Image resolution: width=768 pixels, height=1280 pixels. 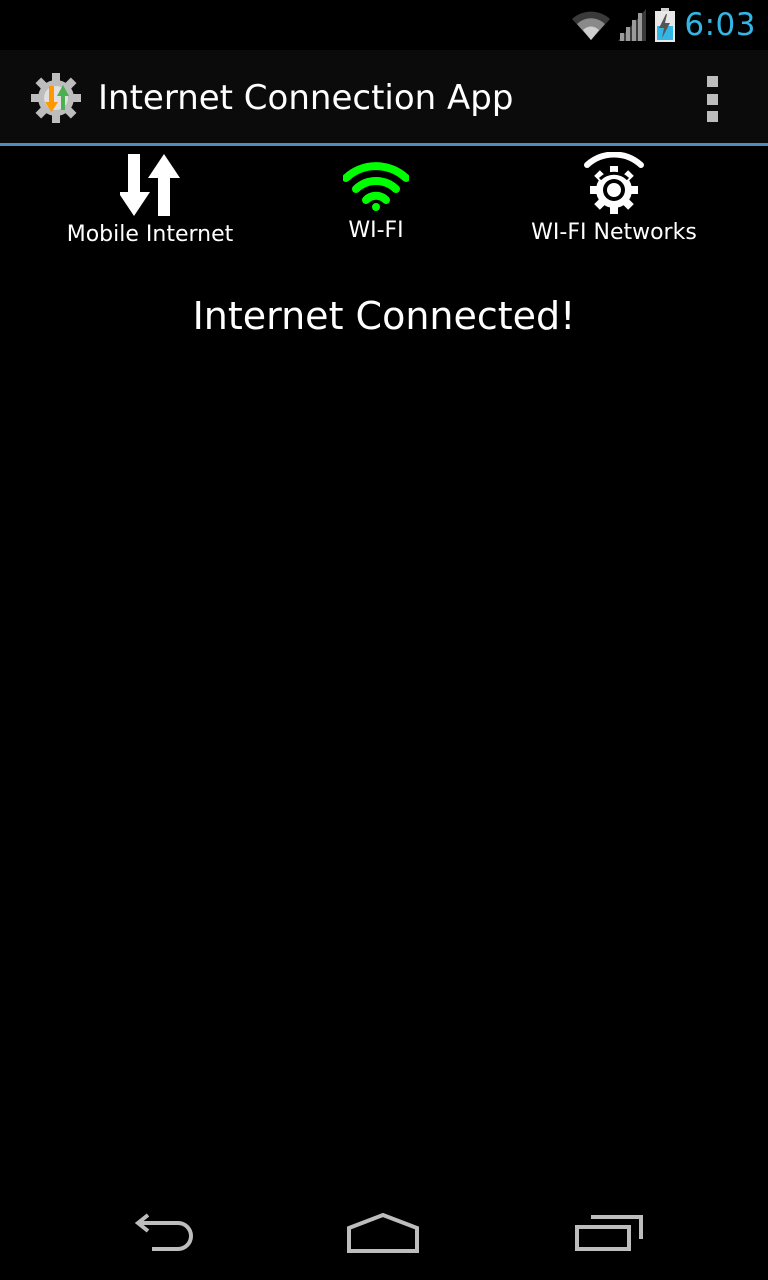 I want to click on up-down-arrows-icon, so click(x=150, y=185).